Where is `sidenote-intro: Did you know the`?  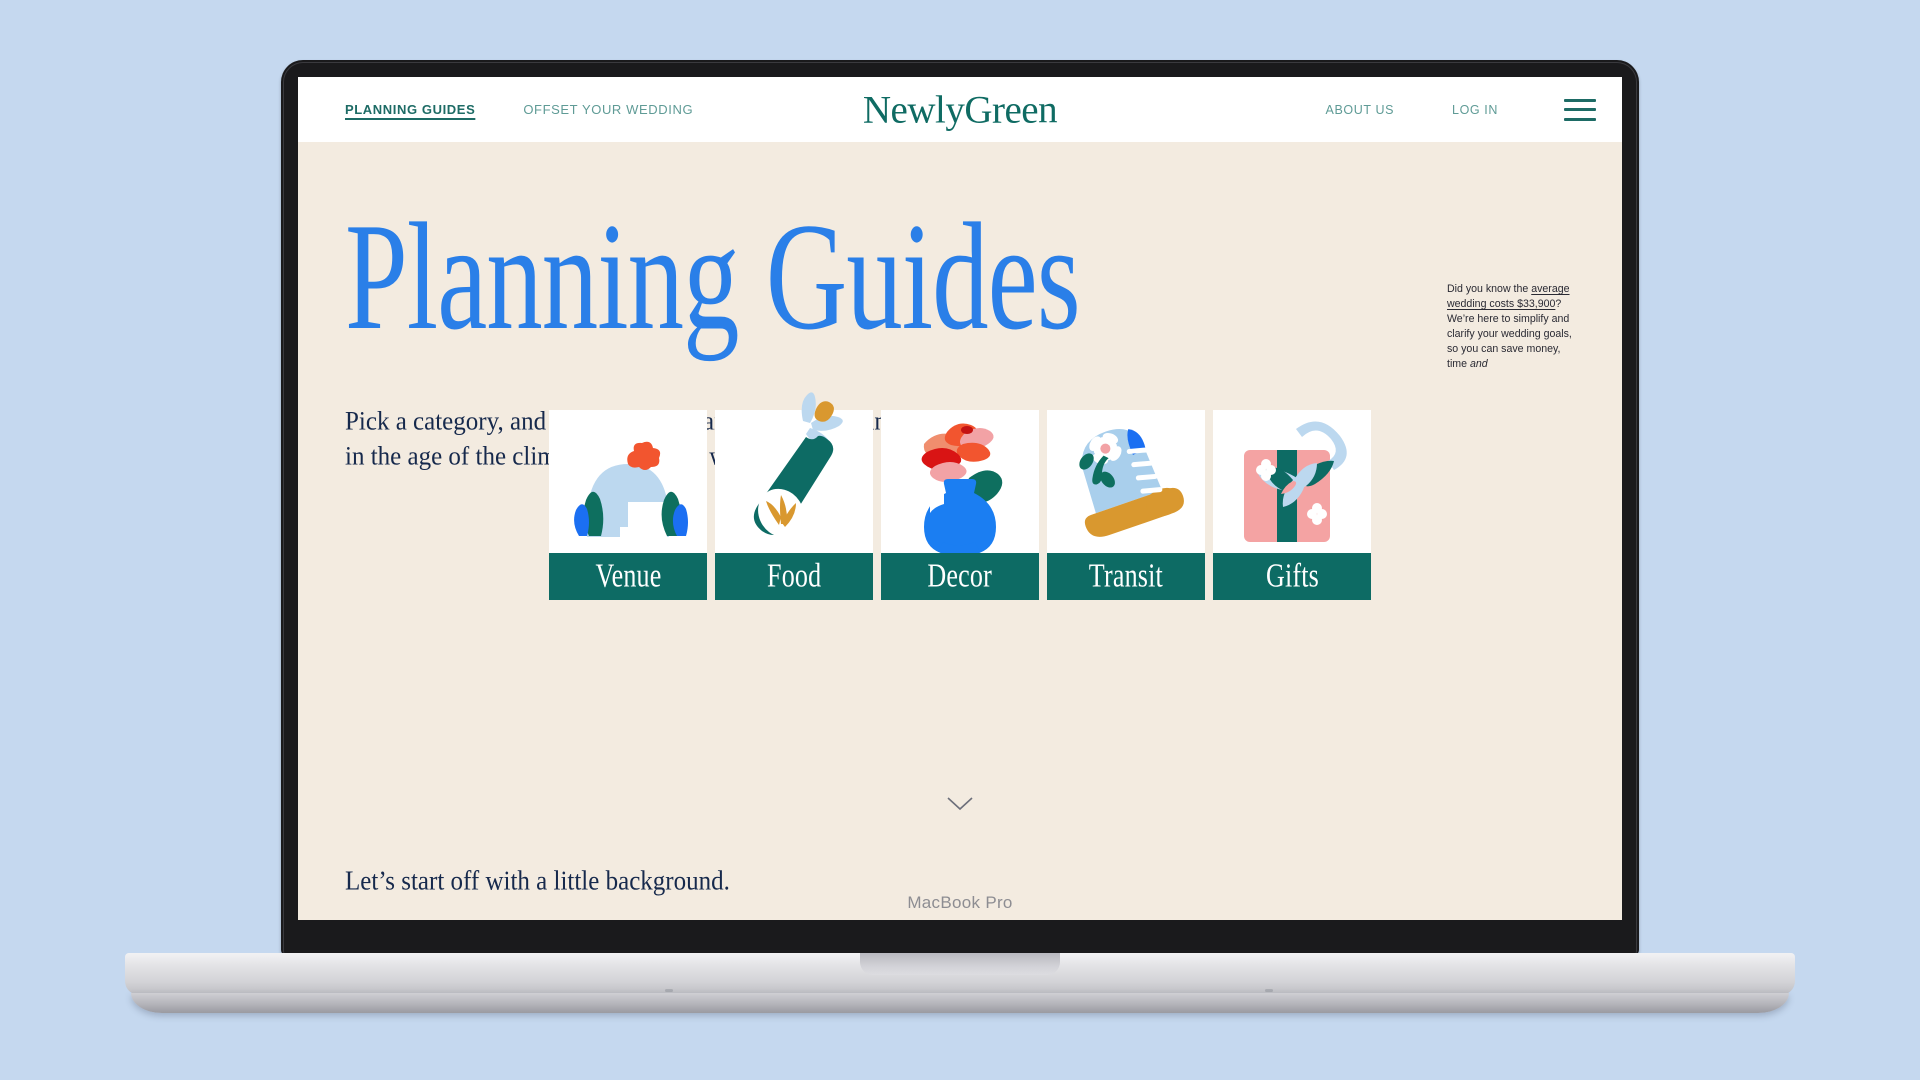
sidenote-intro: Did you know the is located at coordinates (1489, 289).